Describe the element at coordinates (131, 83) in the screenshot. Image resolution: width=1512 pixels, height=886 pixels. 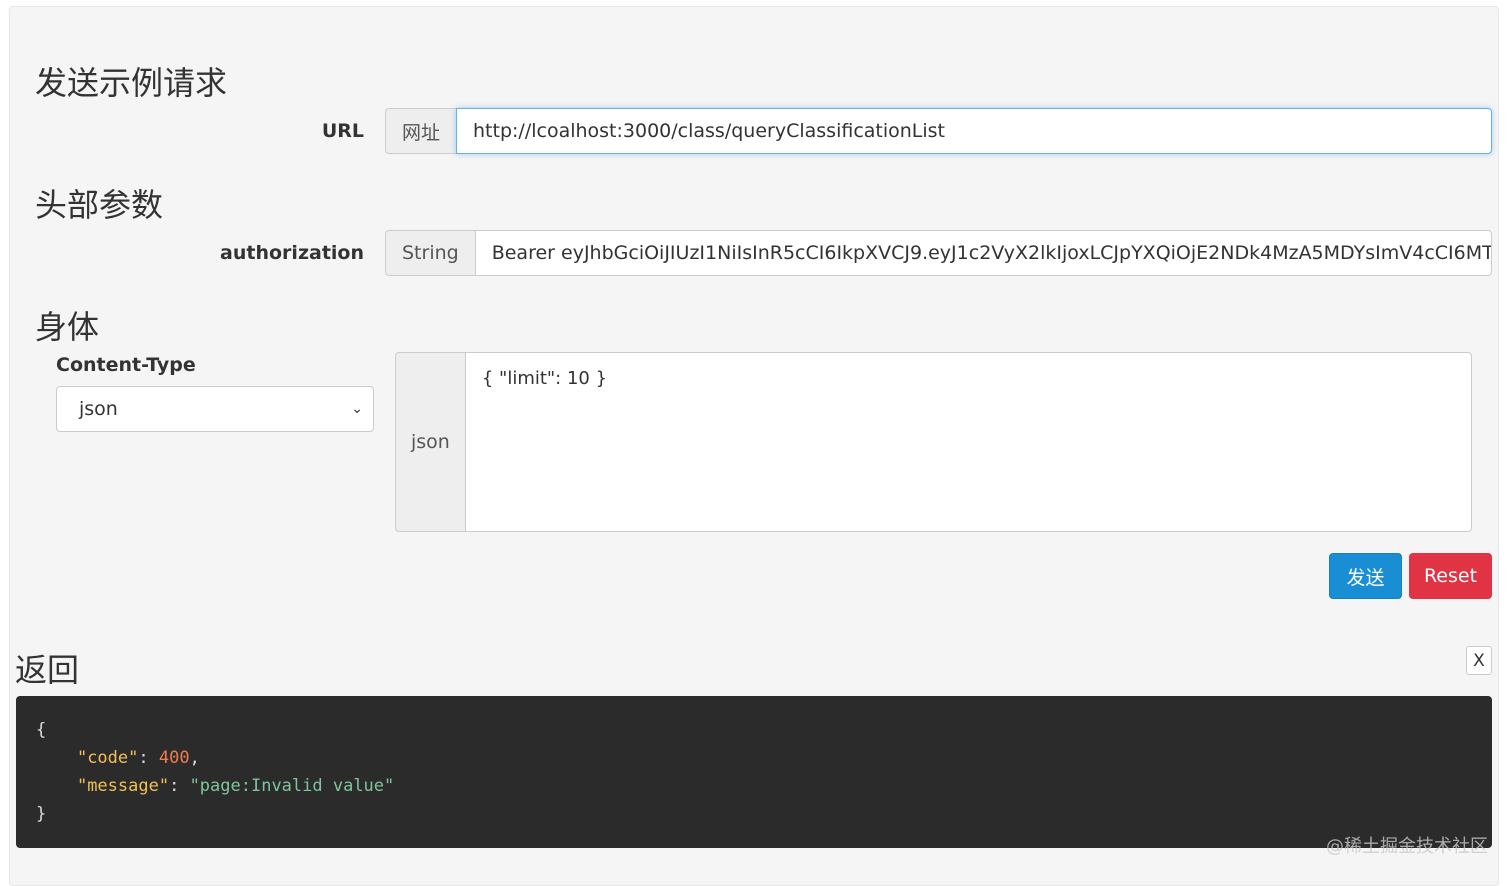
I see `request-title: 发送示例请求` at that location.